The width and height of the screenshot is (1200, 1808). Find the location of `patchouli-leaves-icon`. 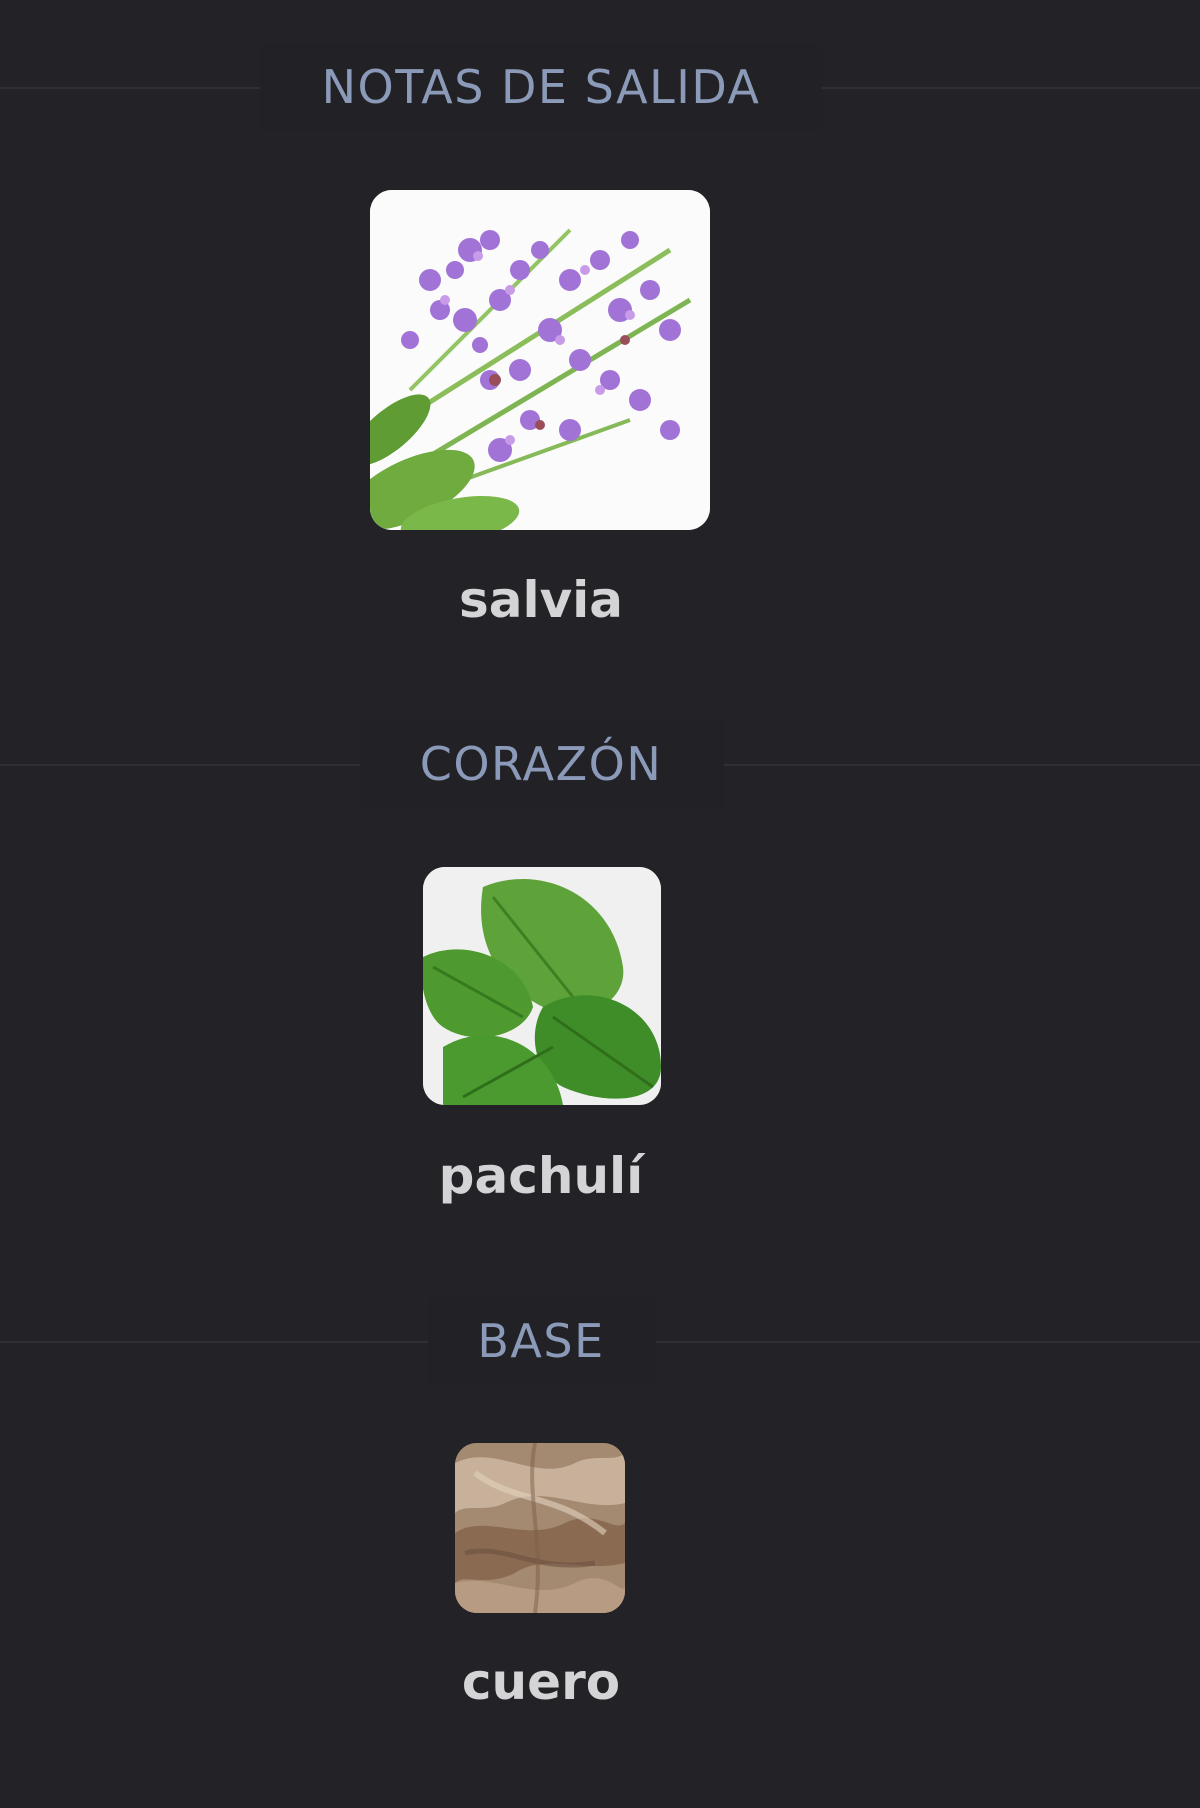

patchouli-leaves-icon is located at coordinates (542, 986).